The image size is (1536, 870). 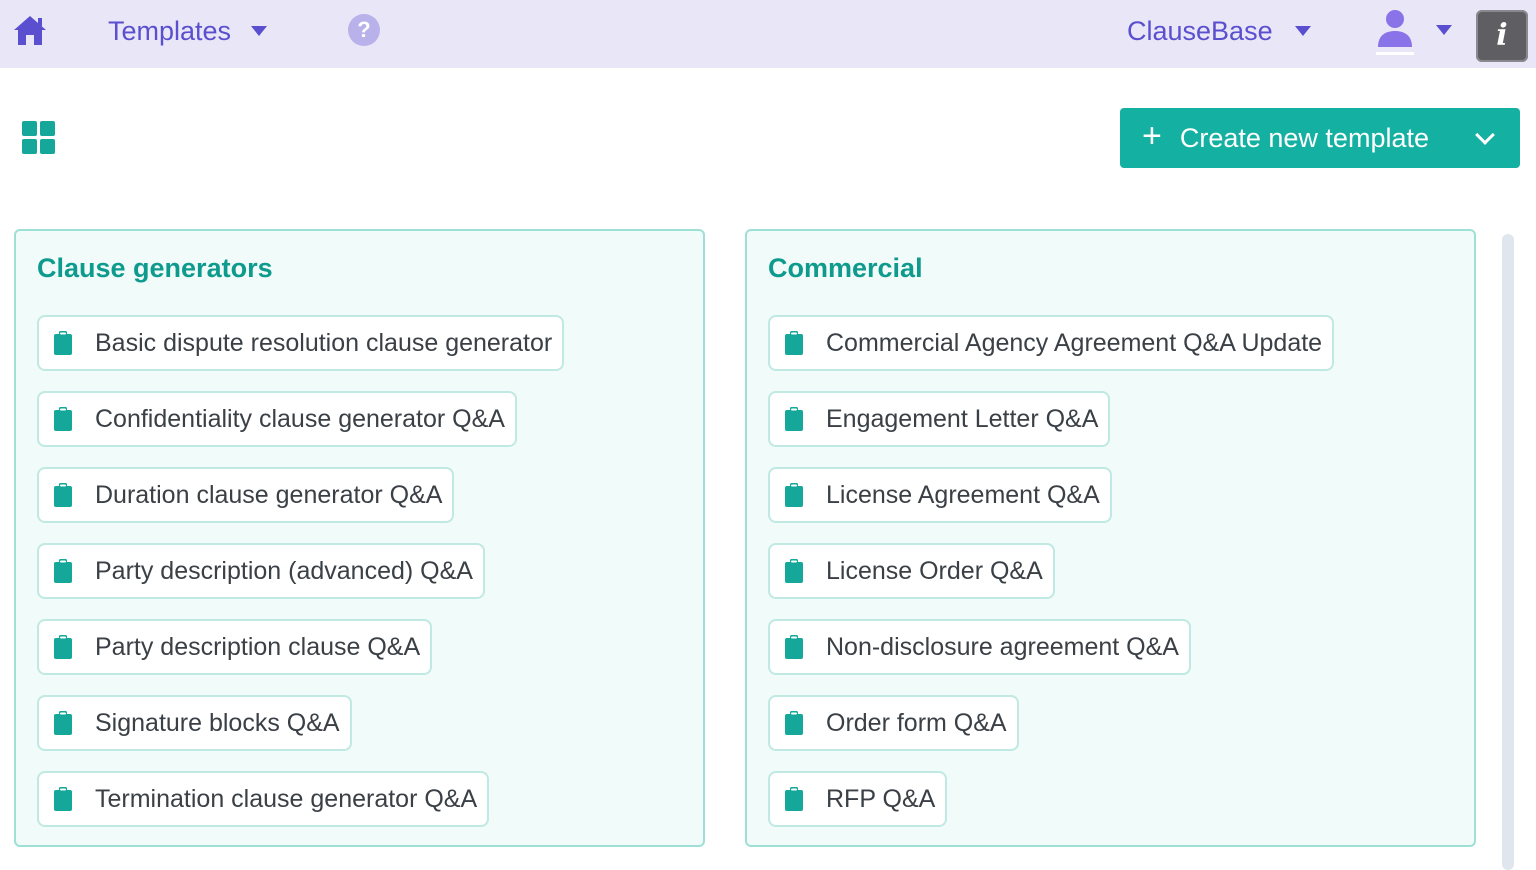 I want to click on template-item: Commercial Agency Agreement Q&A Update, so click(x=1051, y=343).